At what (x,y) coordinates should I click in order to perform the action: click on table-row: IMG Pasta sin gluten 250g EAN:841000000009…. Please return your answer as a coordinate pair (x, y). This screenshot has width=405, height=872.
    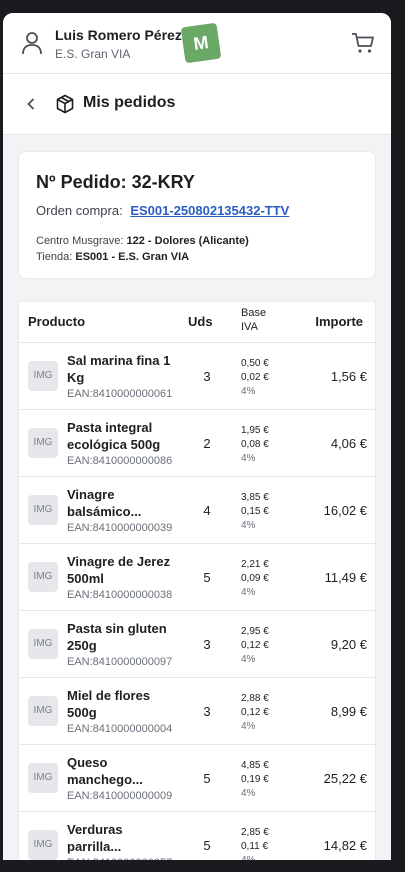
    Looking at the image, I should click on (197, 644).